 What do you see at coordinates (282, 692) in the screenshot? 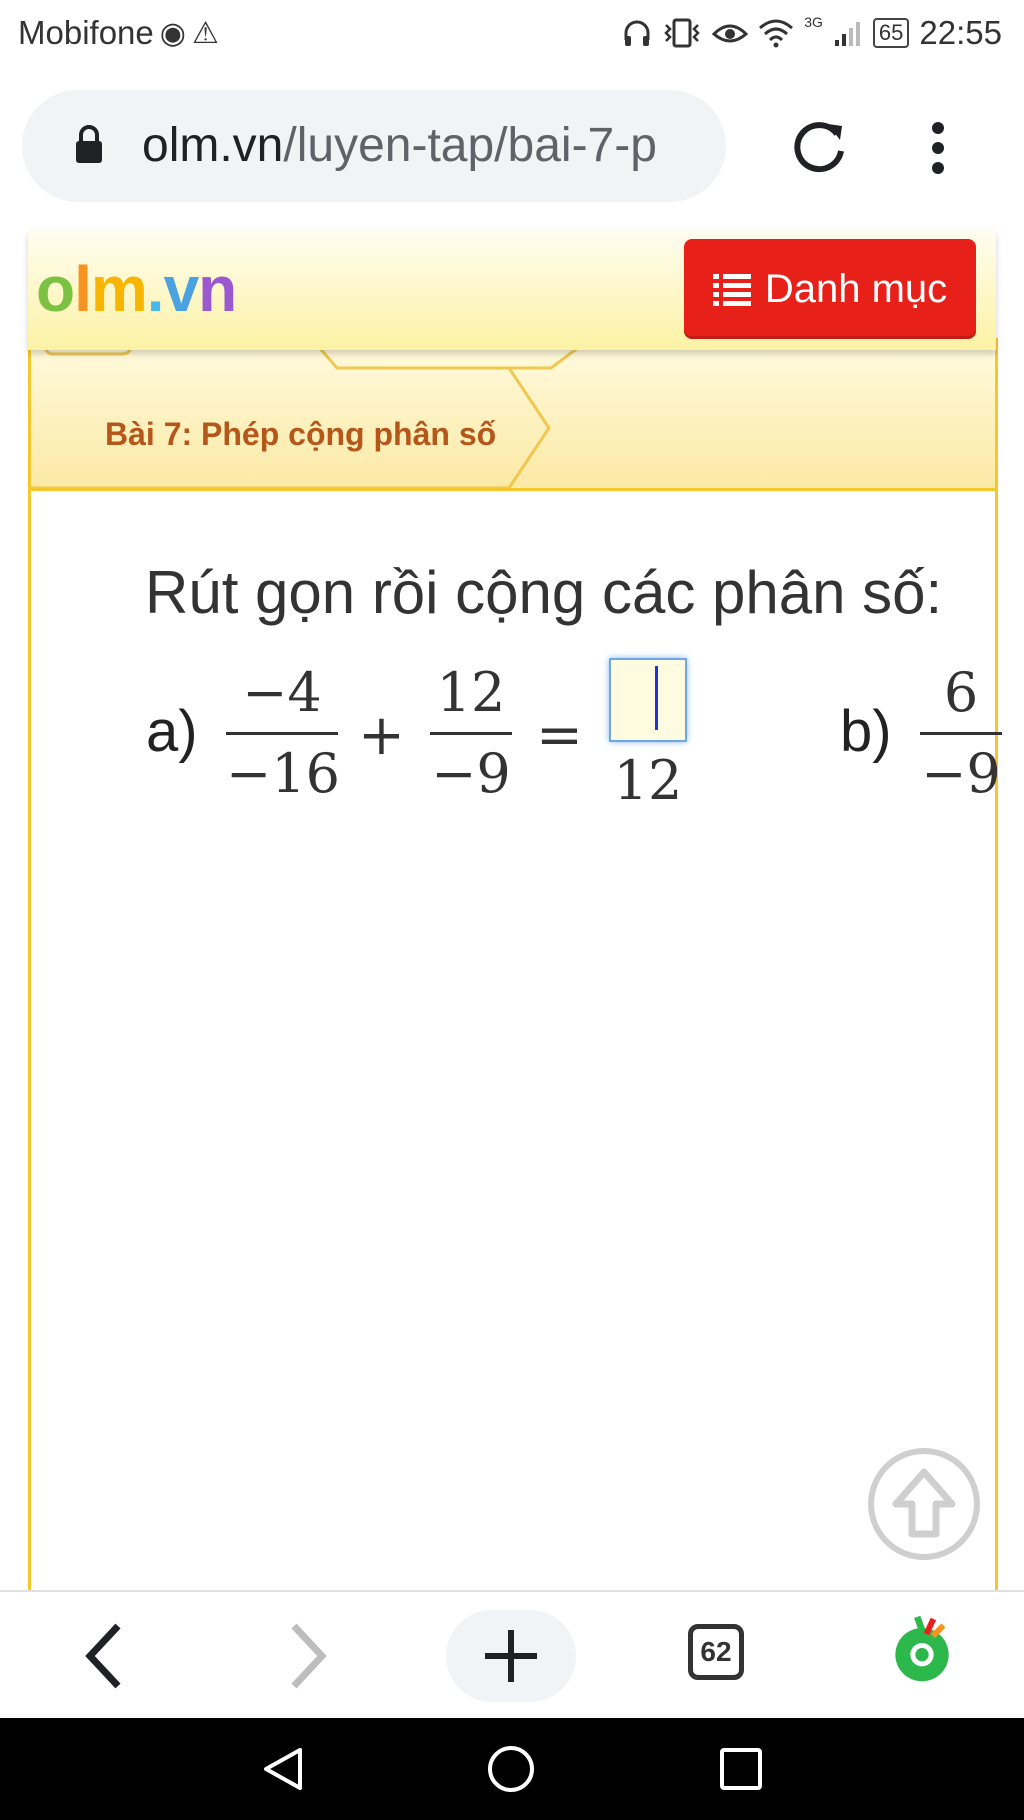
I see `numerator: −4` at bounding box center [282, 692].